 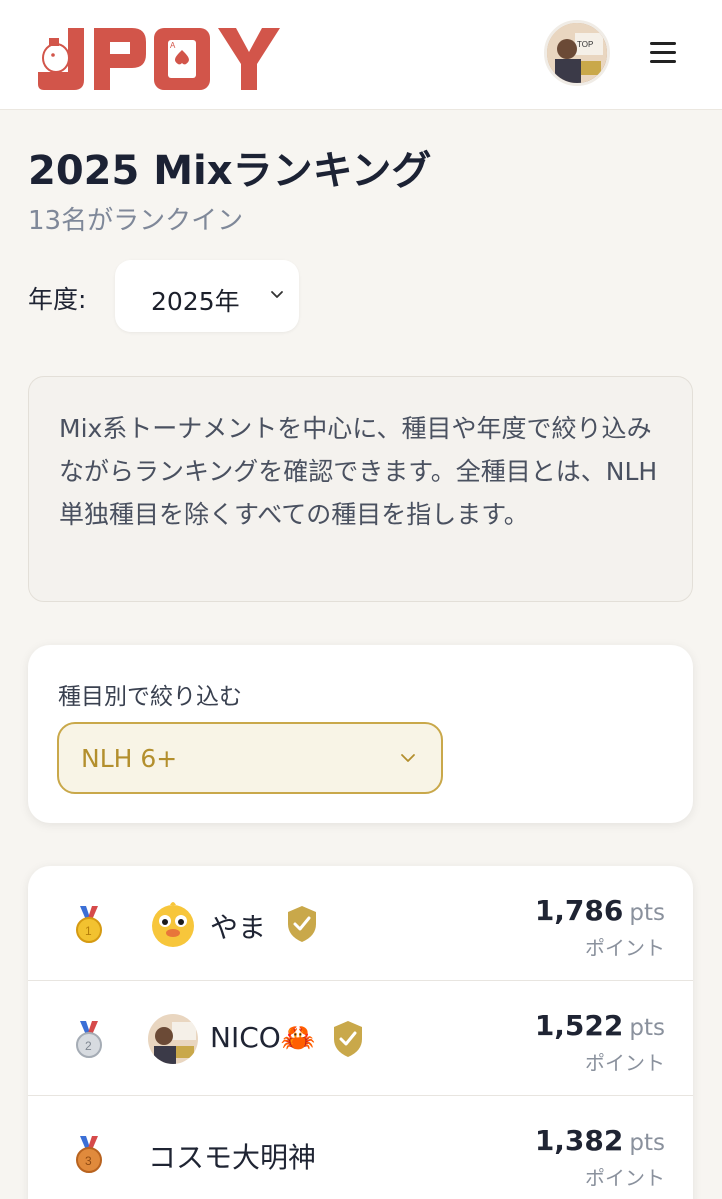 What do you see at coordinates (238, 926) in the screenshot?
I see `player-name: やま` at bounding box center [238, 926].